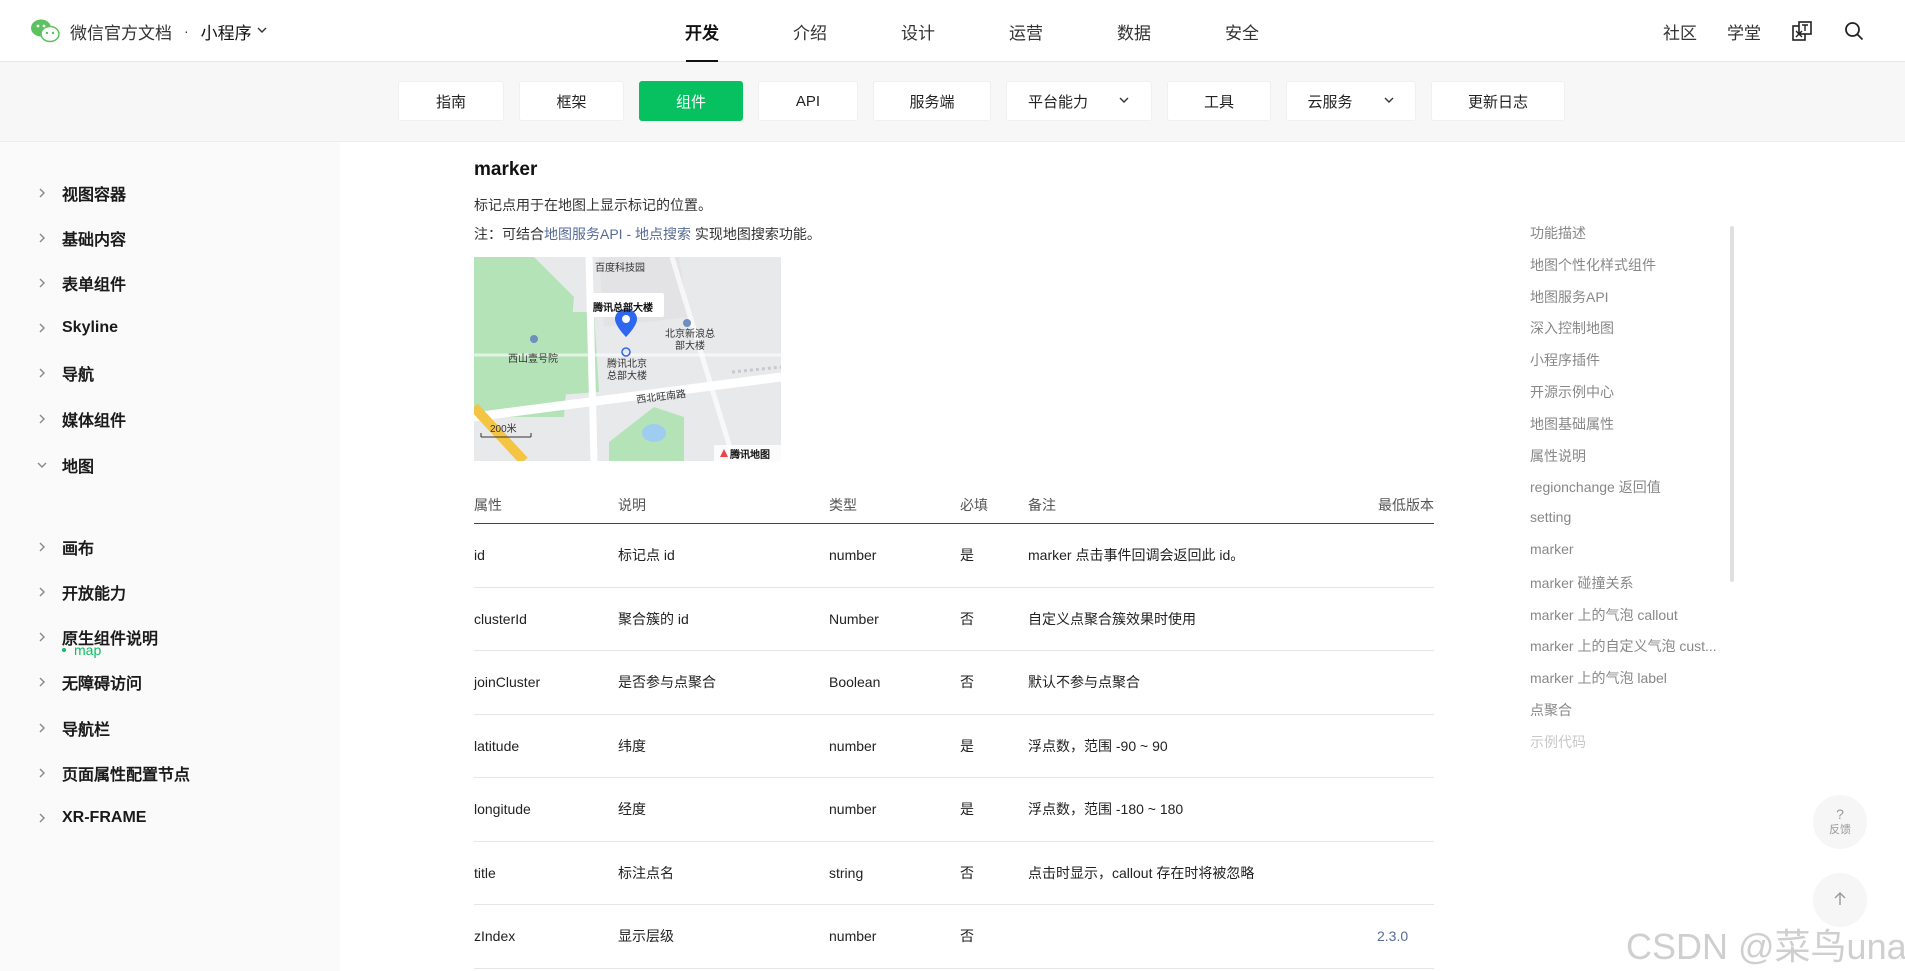 The height and width of the screenshot is (971, 1905). What do you see at coordinates (94, 594) in the screenshot?
I see `sidebar-item-label: 开放能力` at bounding box center [94, 594].